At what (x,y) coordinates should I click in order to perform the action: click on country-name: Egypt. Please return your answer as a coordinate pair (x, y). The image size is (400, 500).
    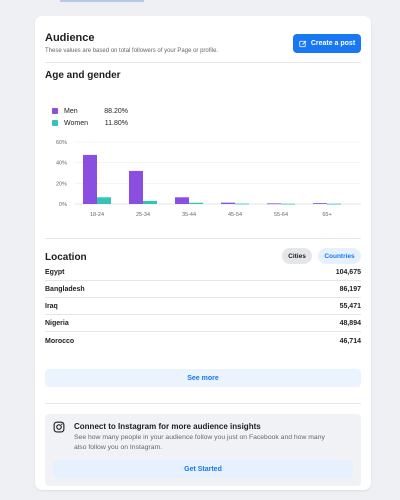
    Looking at the image, I should click on (55, 272).